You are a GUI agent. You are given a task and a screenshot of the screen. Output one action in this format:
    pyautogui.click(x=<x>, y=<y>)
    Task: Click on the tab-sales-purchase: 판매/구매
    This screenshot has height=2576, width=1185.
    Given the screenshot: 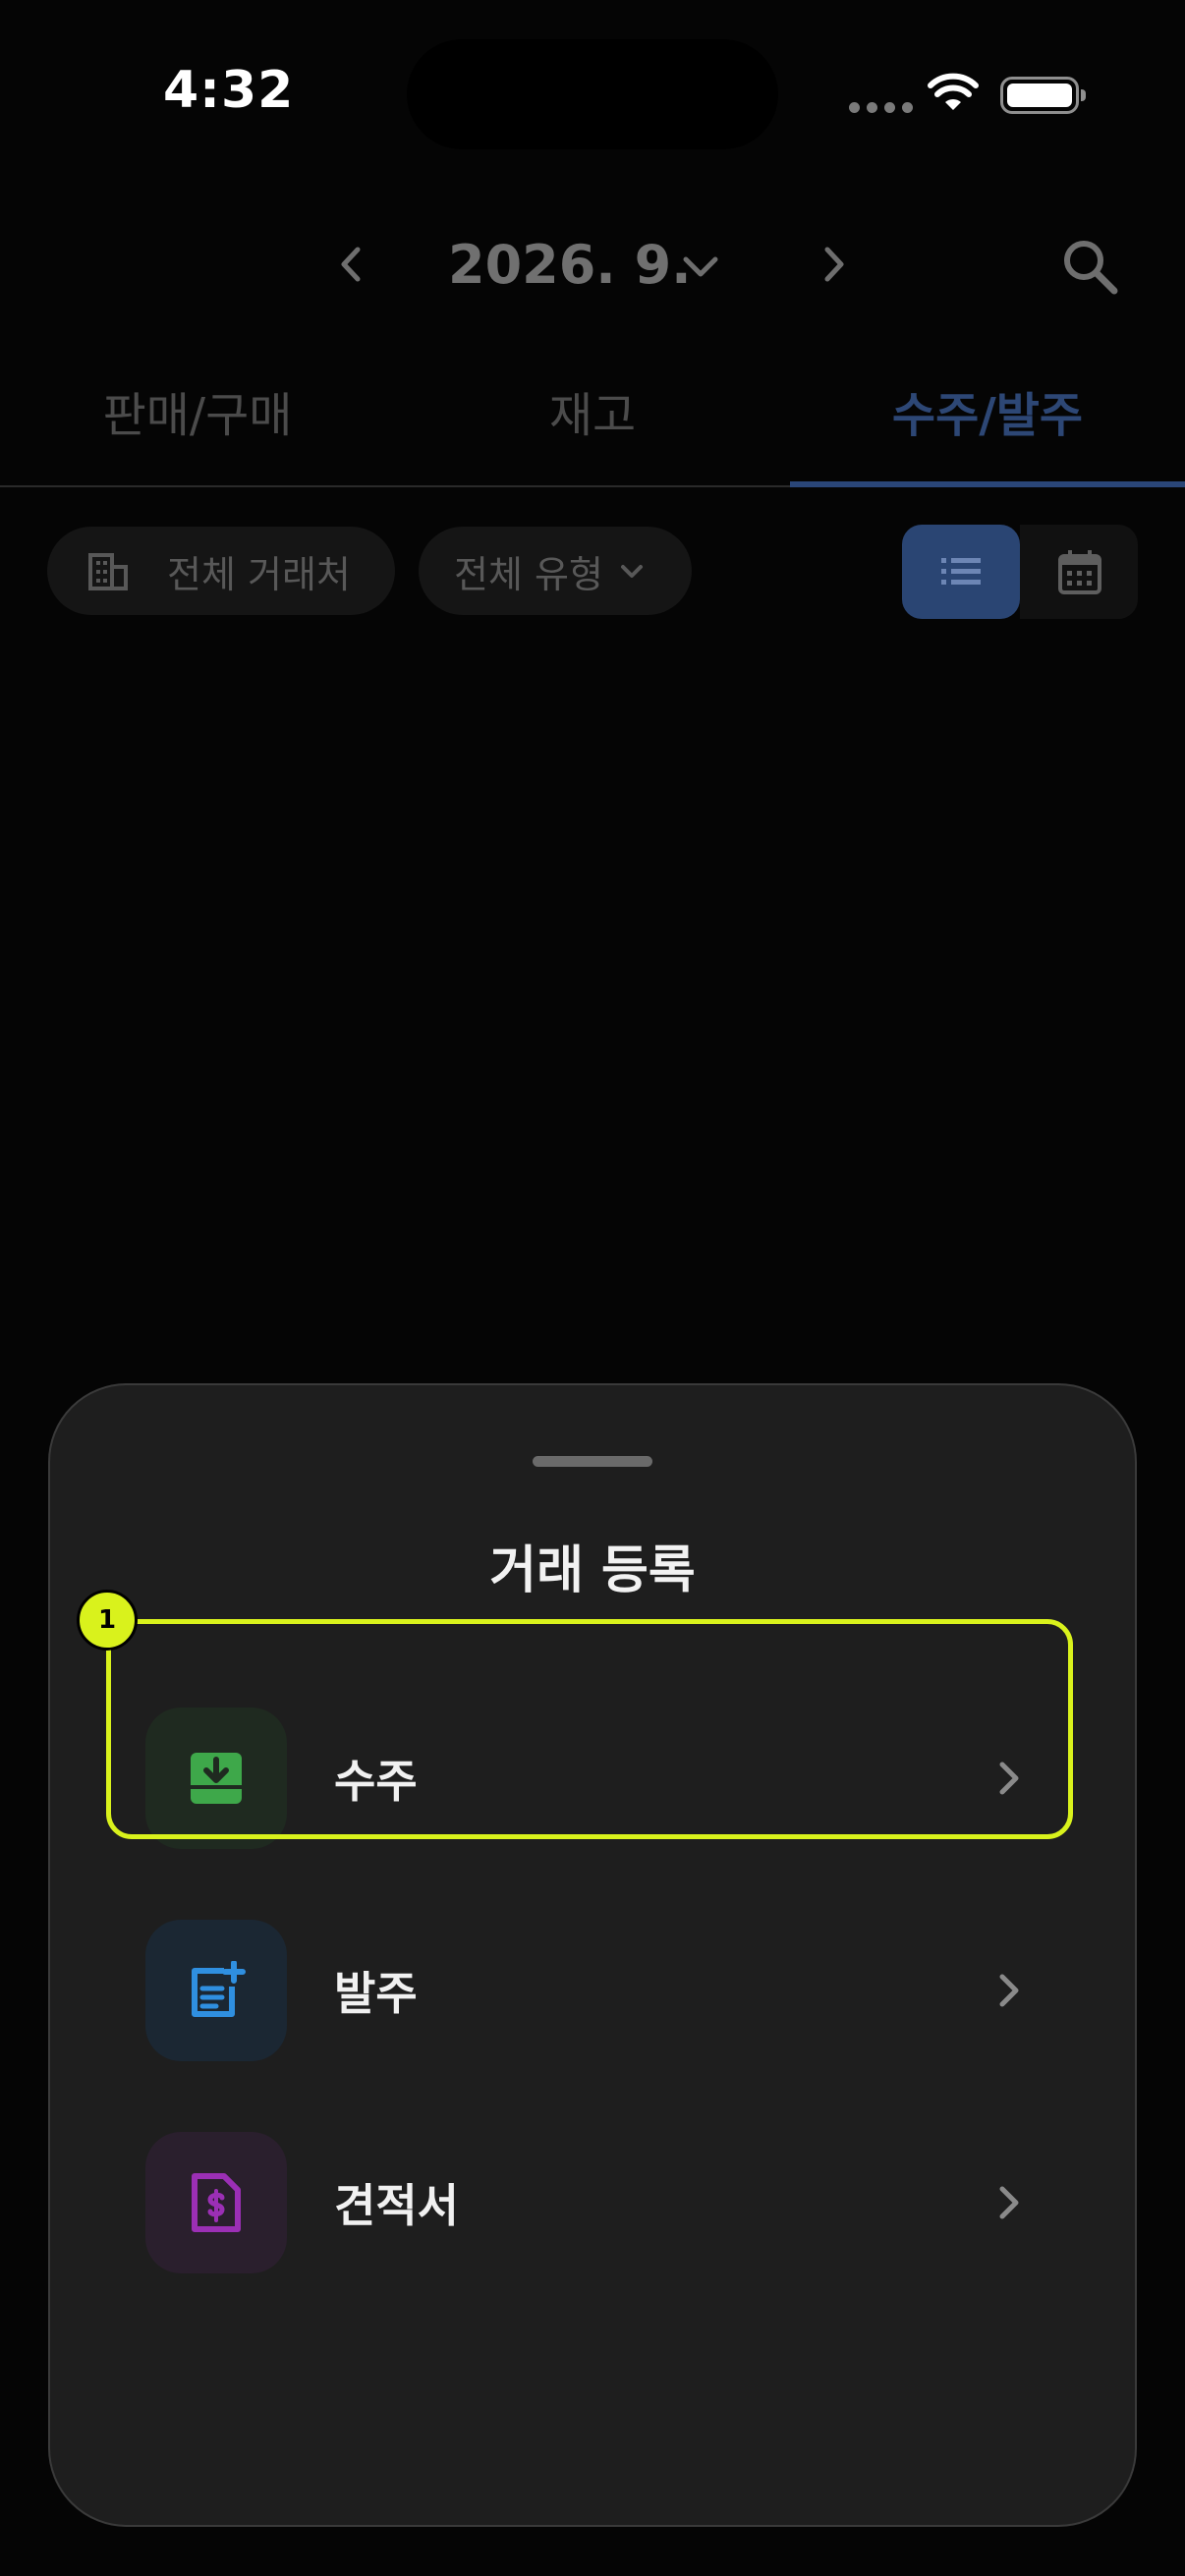 What is the action you would take?
    pyautogui.click(x=198, y=434)
    